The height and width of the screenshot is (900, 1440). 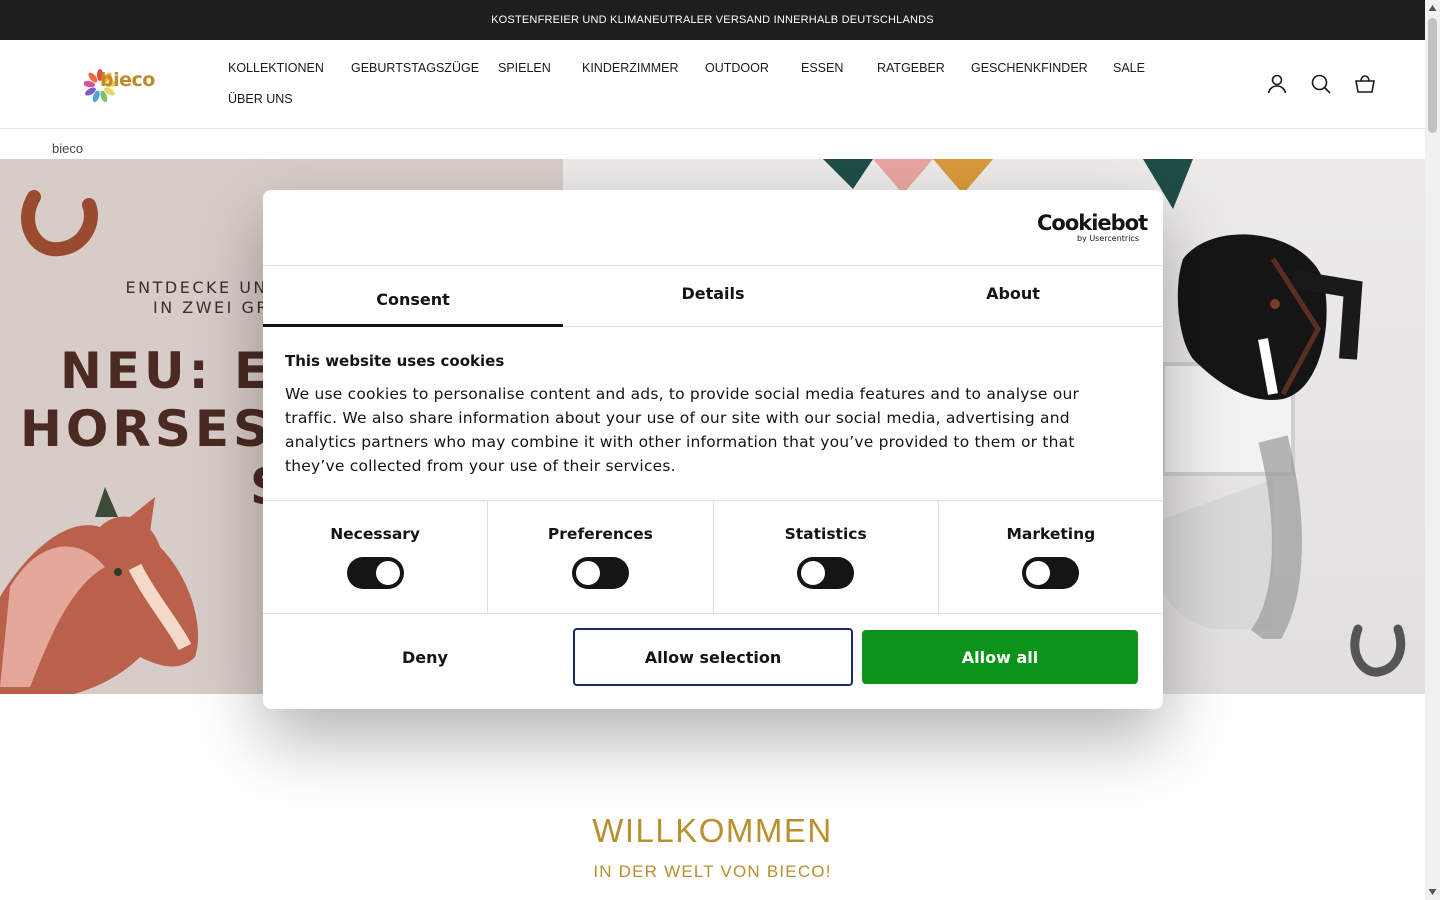 I want to click on welcome-subtitle: IN DER WELT VON BIECO!, so click(x=712, y=871).